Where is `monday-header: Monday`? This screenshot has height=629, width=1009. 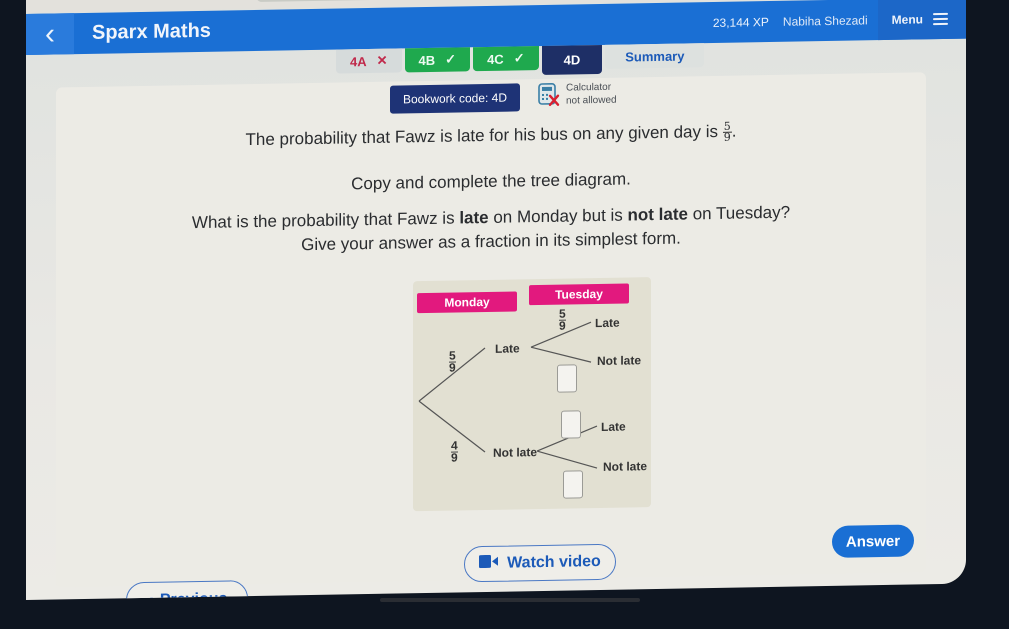 monday-header: Monday is located at coordinates (467, 302).